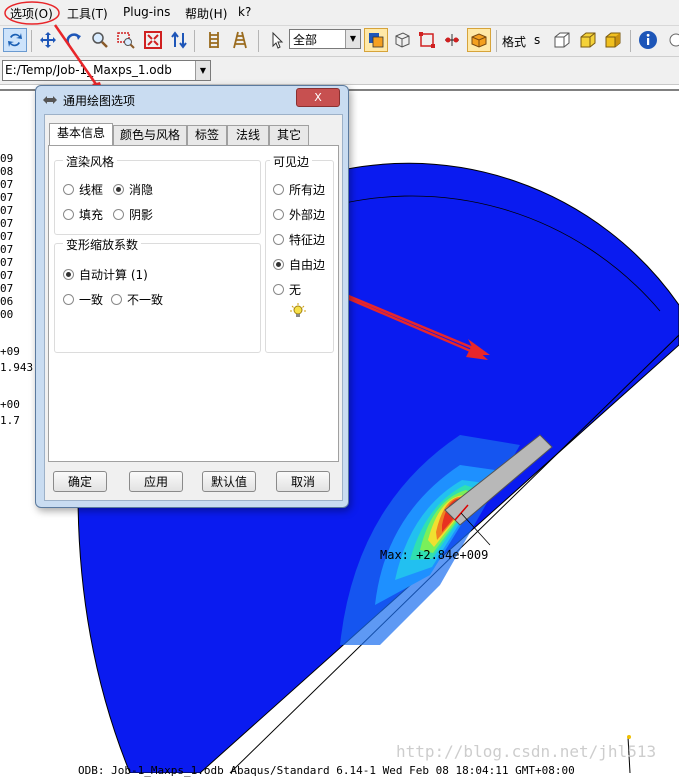  I want to click on radio-label: 消隐, so click(141, 190).